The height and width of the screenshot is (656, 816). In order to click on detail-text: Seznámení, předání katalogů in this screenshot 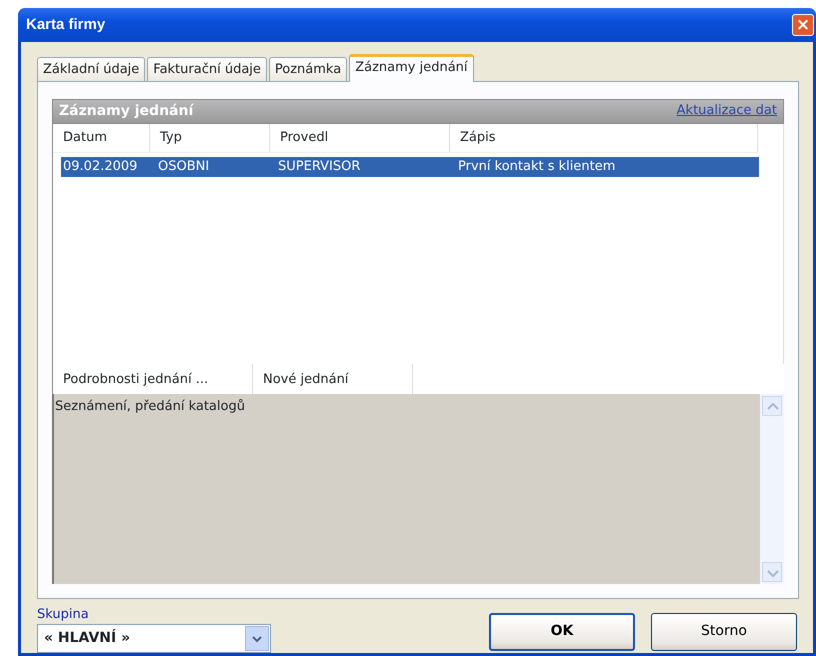, I will do `click(150, 407)`.